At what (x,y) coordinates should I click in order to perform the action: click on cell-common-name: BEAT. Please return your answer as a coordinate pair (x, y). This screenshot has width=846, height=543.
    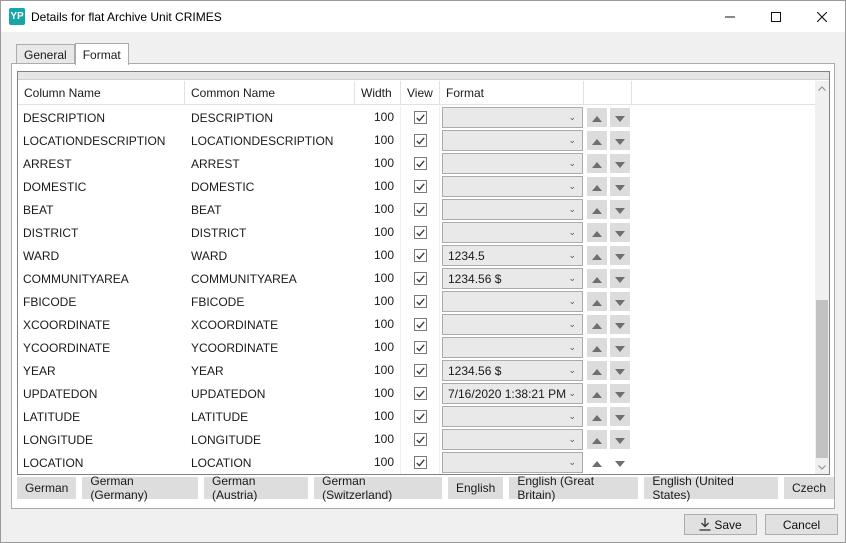
    Looking at the image, I should click on (270, 210).